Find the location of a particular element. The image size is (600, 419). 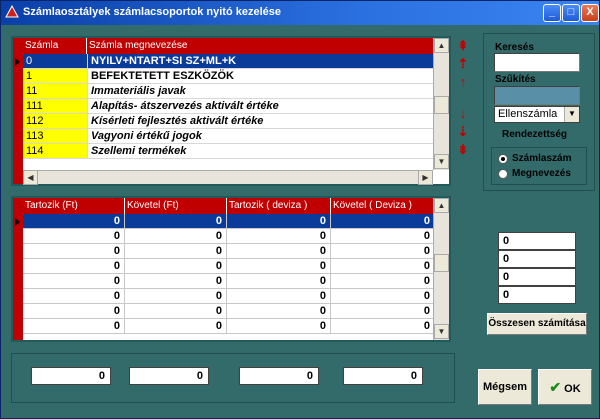

column-header-account: Számla is located at coordinates (55, 46).